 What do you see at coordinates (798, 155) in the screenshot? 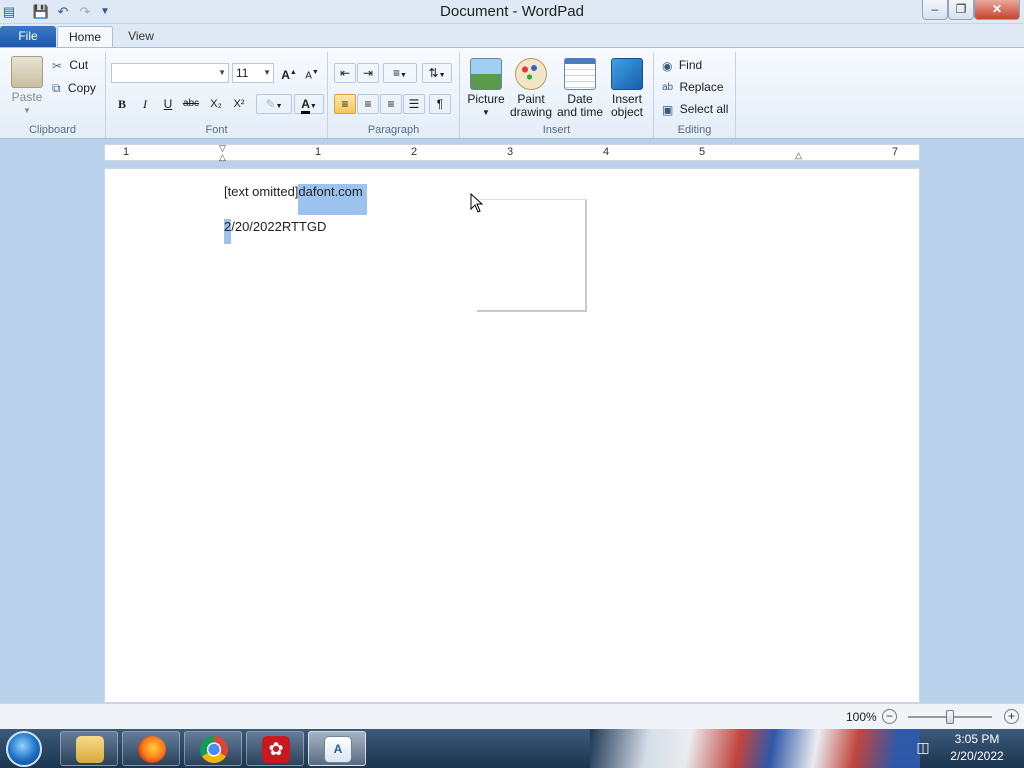
I see `right-indent-marker: △` at bounding box center [798, 155].